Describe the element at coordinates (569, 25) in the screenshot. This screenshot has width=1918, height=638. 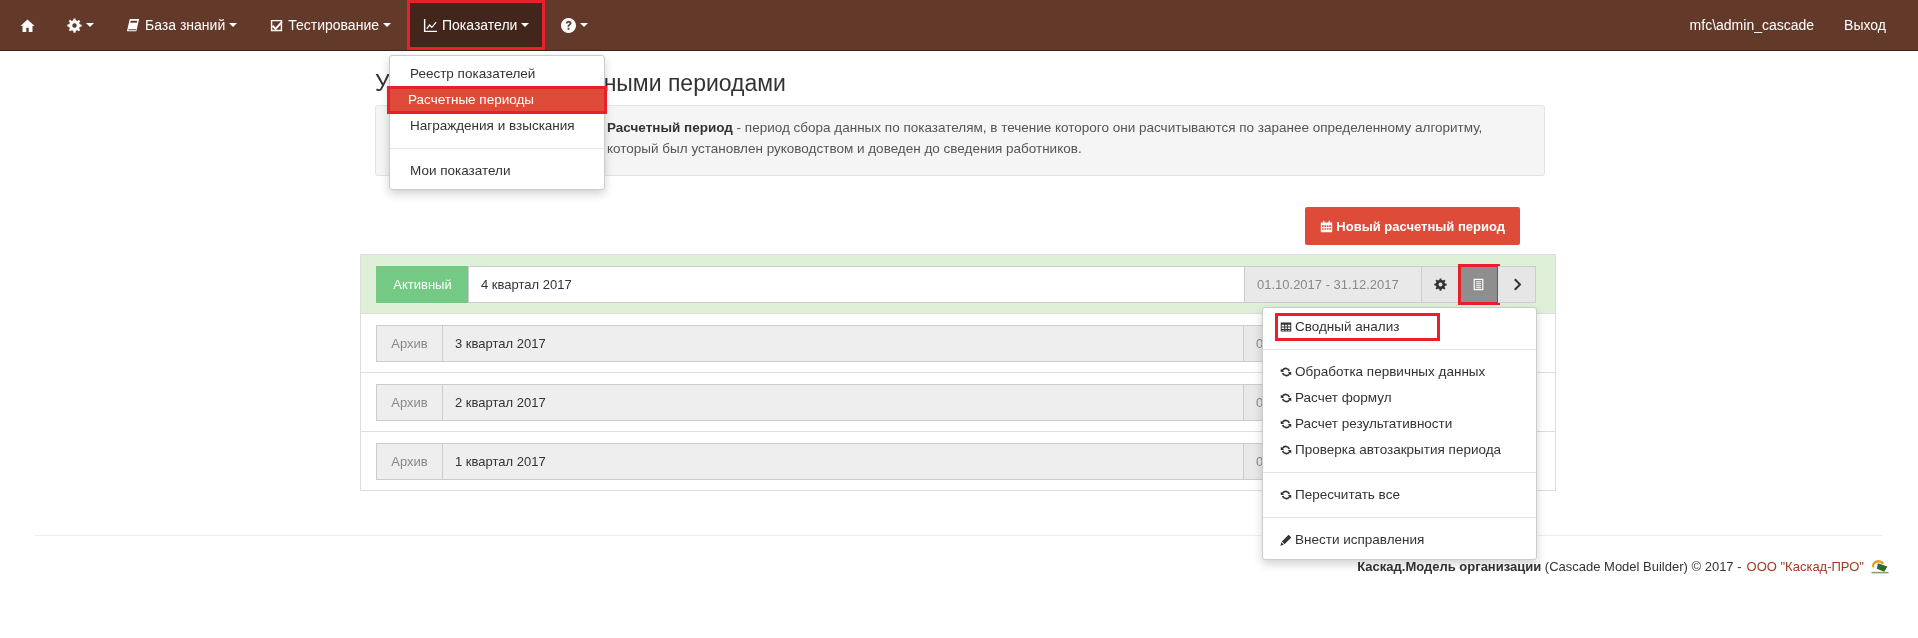
I see `help-icon` at that location.